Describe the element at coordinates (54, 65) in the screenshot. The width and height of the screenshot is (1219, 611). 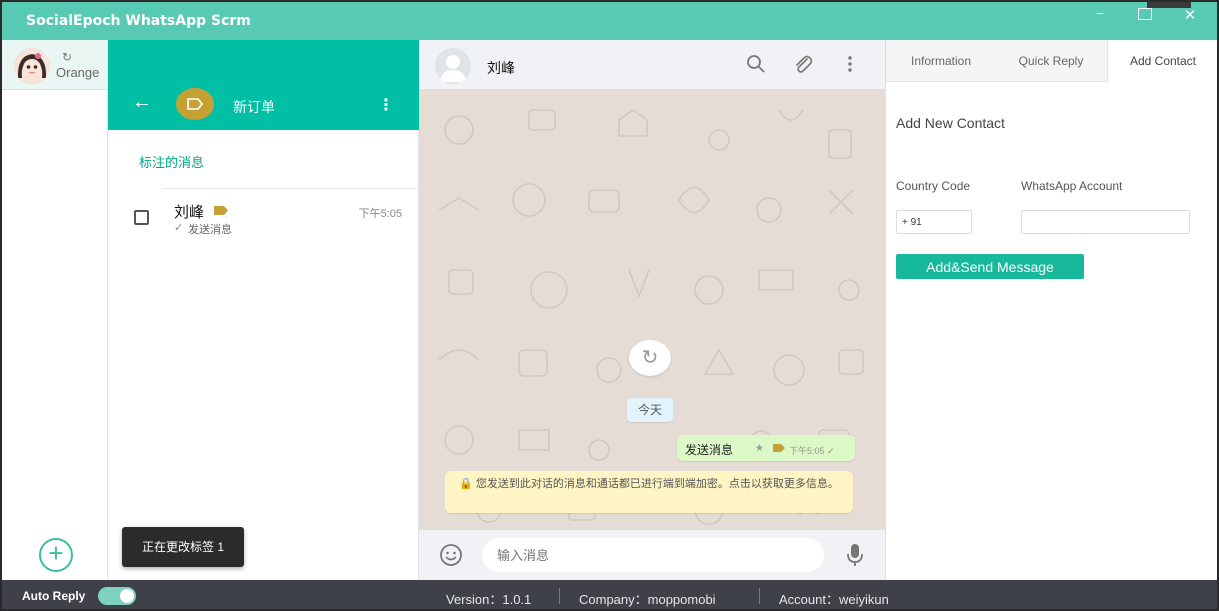
I see `account-item: ↻ Orange` at that location.